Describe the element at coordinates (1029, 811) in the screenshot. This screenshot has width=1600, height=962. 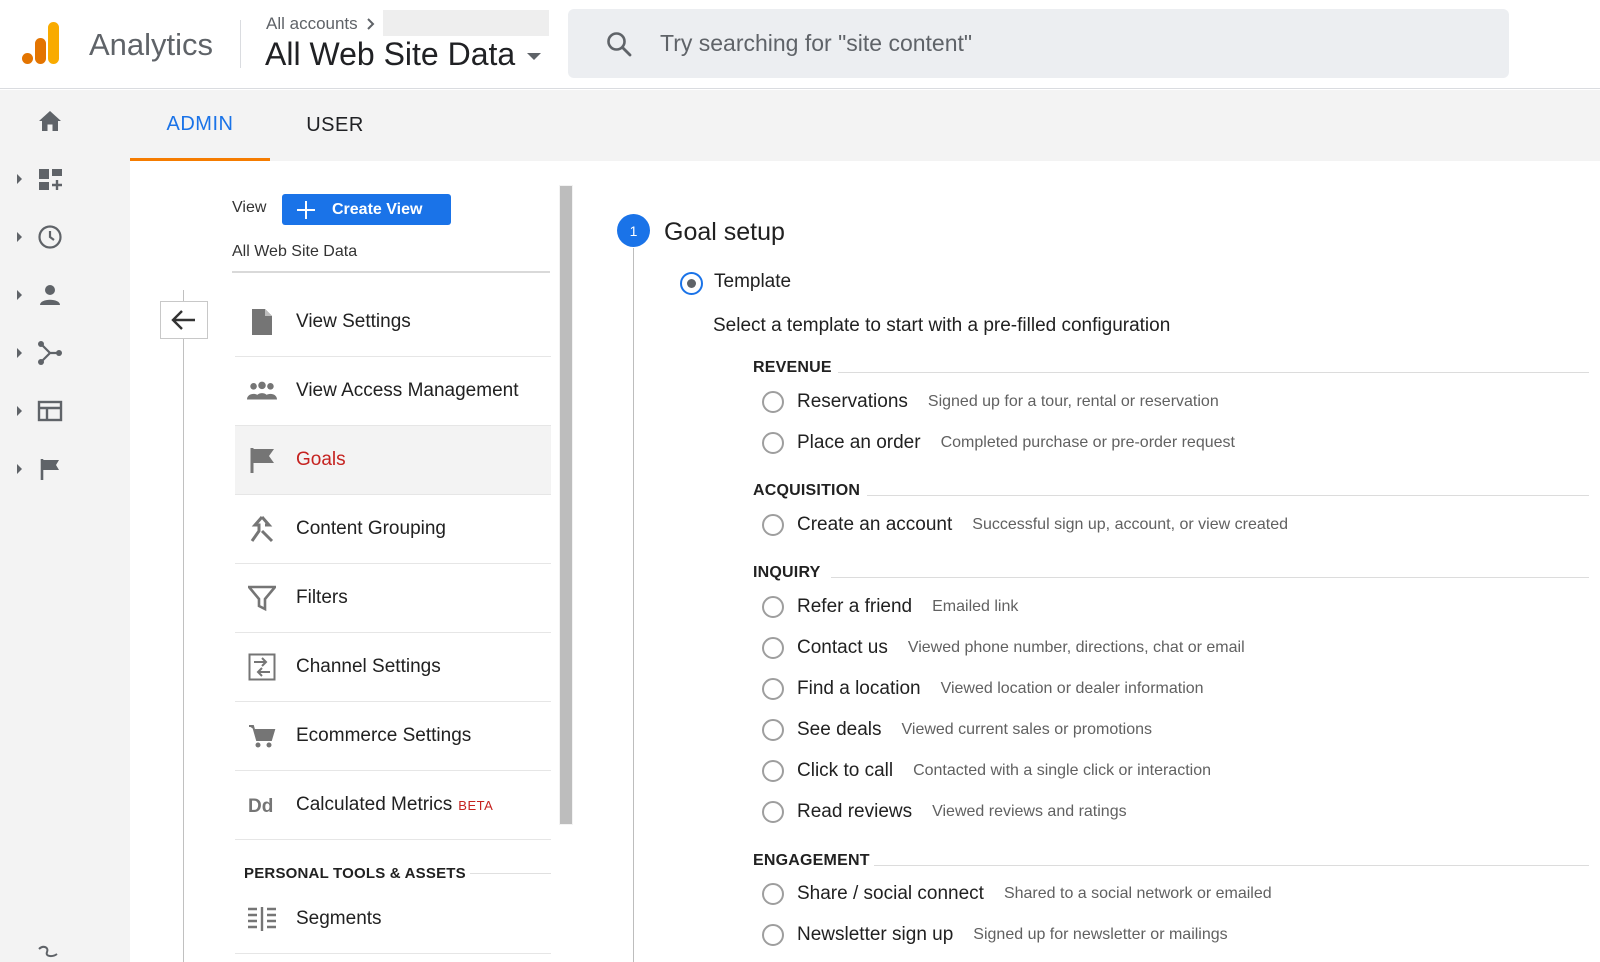
I see `option-description: Viewed reviews and ratings` at that location.